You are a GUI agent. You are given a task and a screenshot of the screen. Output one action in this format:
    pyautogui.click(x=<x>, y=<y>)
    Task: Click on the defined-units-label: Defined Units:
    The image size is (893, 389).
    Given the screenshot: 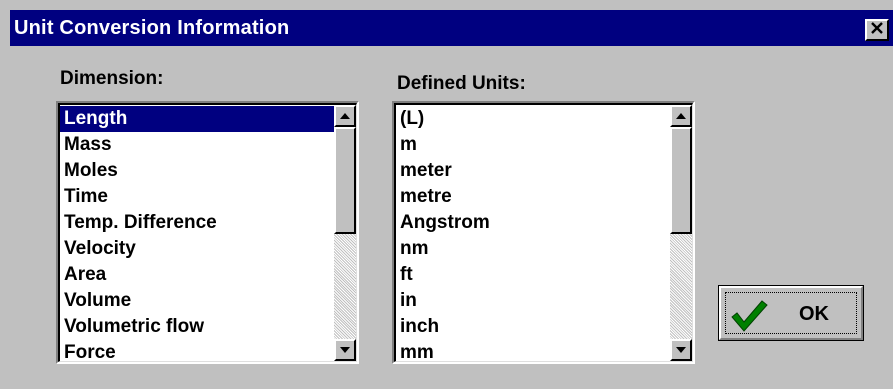 What is the action you would take?
    pyautogui.click(x=461, y=83)
    